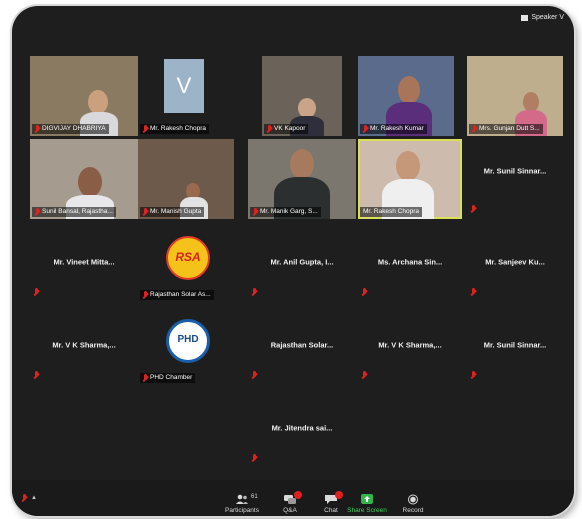  I want to click on chat-button: Chat, so click(331, 502).